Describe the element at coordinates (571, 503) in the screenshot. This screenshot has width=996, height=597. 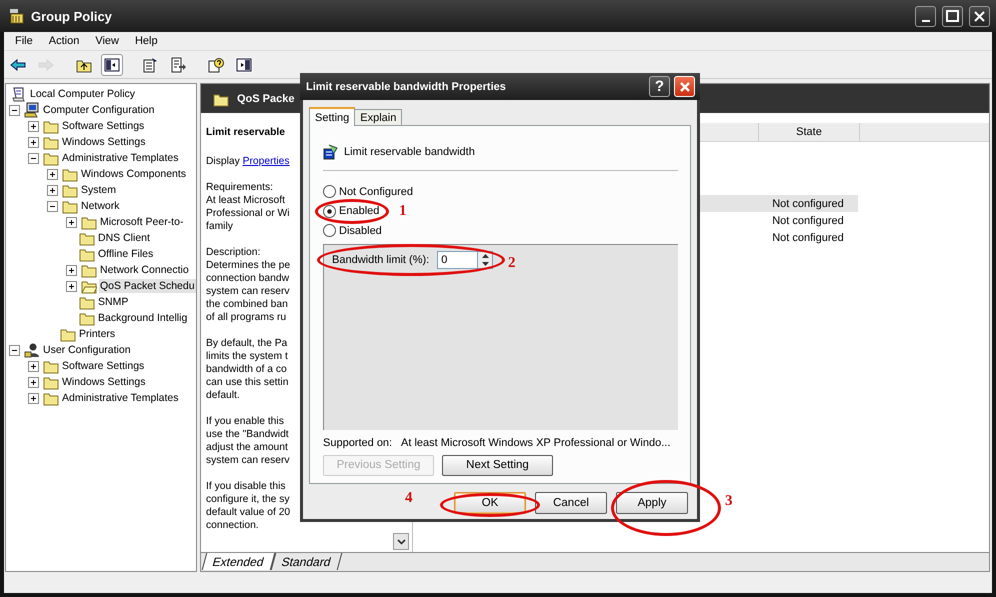
I see `dialog-button: Cancel` at that location.